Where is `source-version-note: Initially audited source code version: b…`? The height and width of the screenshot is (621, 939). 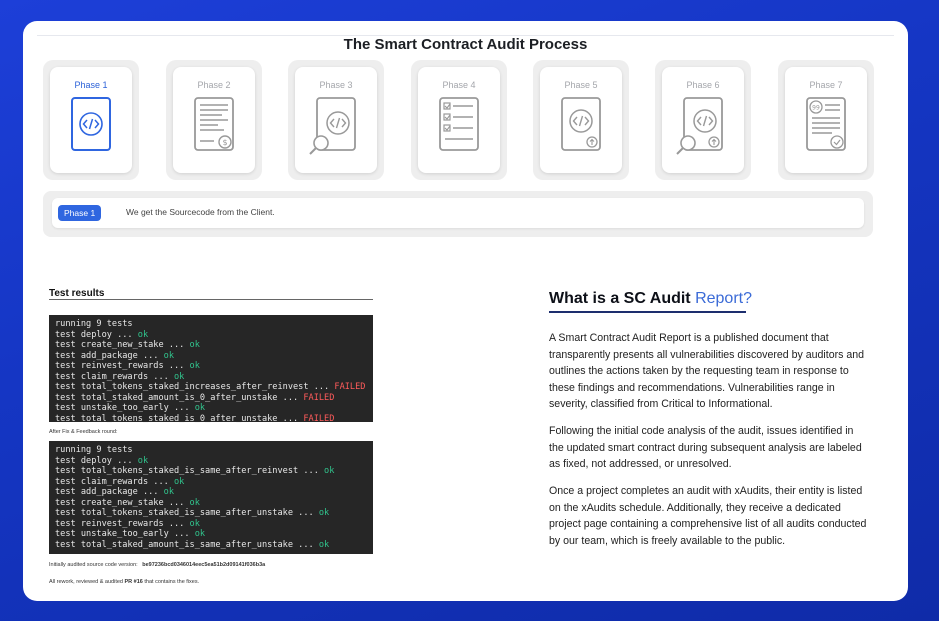
source-version-note: Initially audited source code version: b… is located at coordinates (157, 565).